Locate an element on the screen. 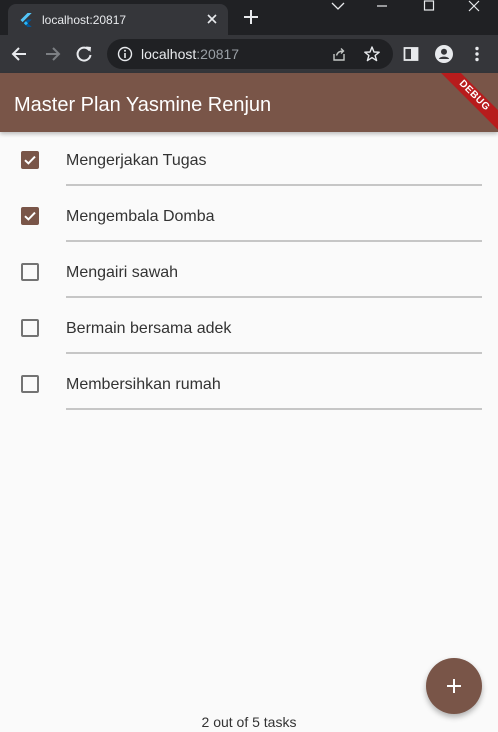 Image resolution: width=498 pixels, height=732 pixels. task-item: Bermain bersama adek is located at coordinates (249, 328).